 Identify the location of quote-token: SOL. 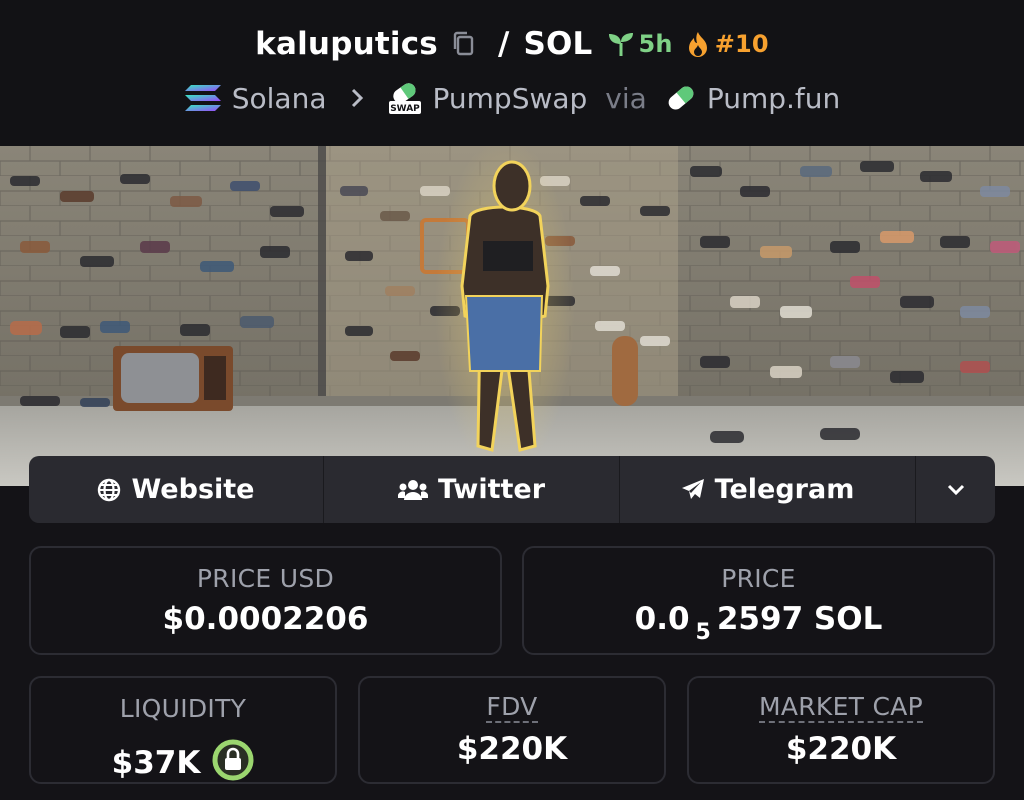
(558, 44).